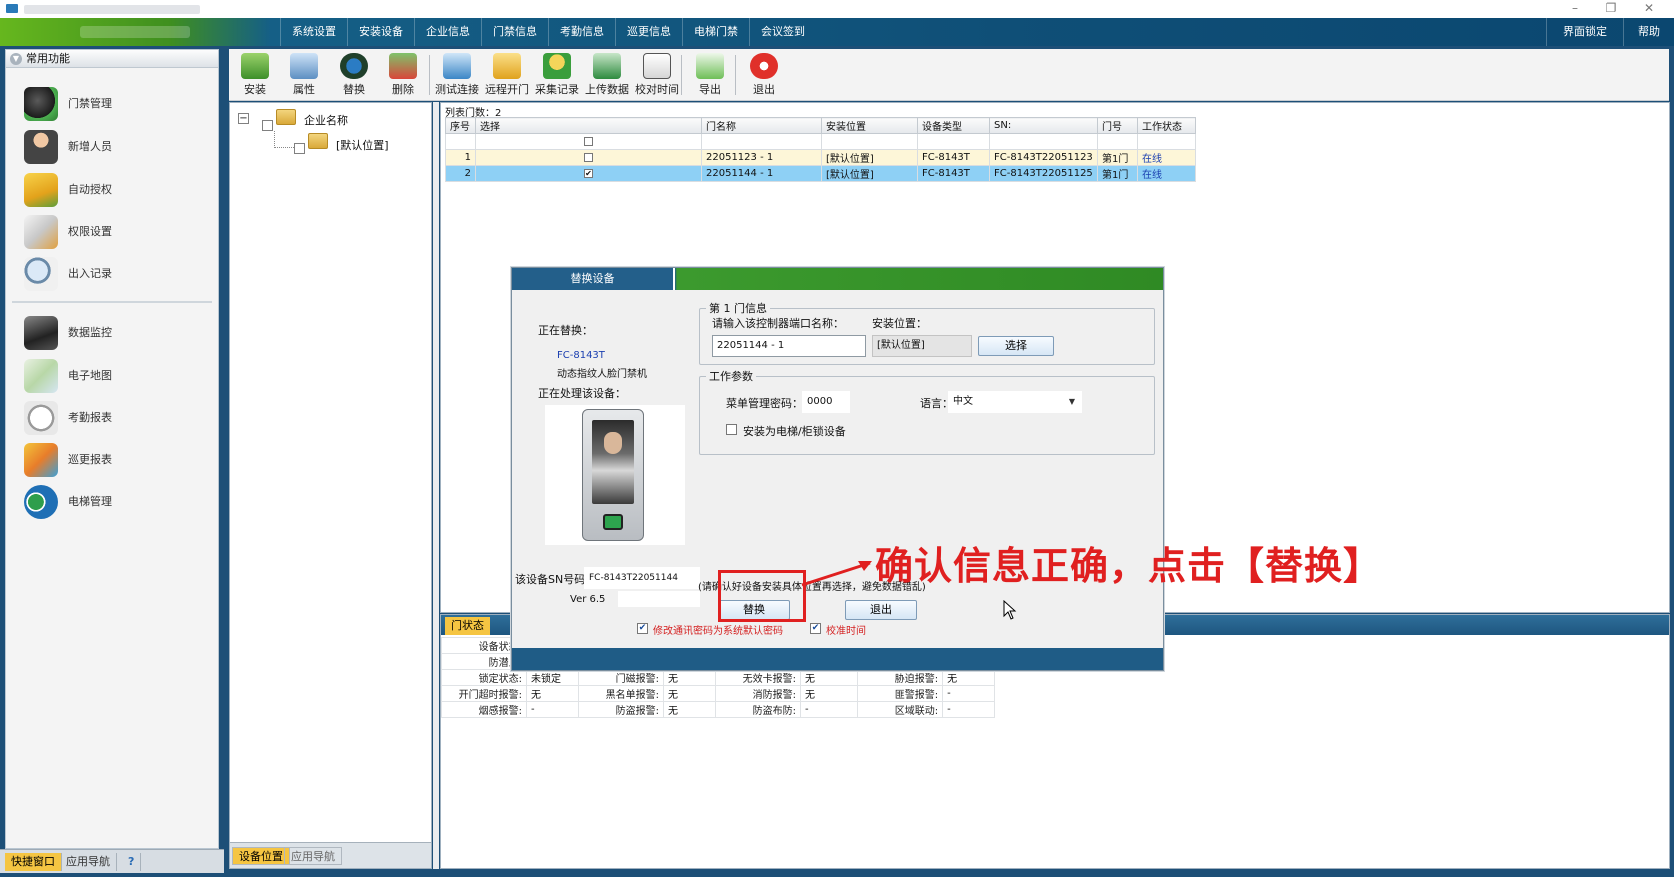 The width and height of the screenshot is (1674, 877). Describe the element at coordinates (607, 75) in the screenshot. I see `upload-data-button: 上传数据` at that location.